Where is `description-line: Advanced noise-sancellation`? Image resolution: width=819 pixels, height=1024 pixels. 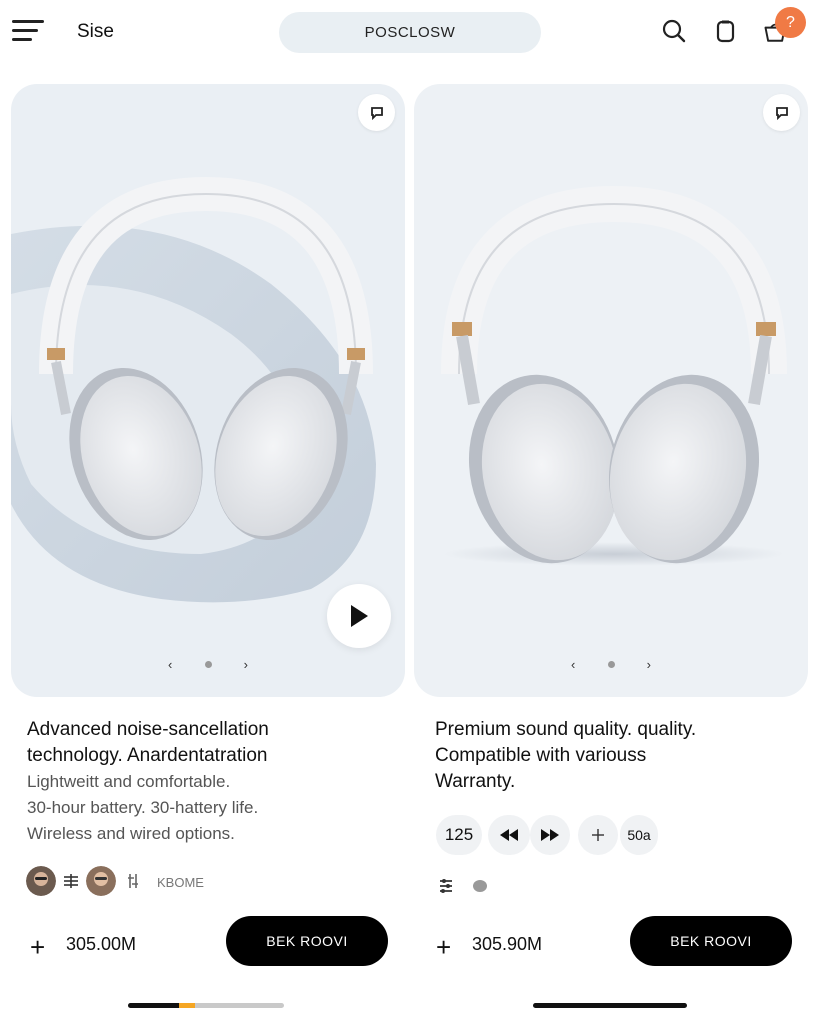 description-line: Advanced noise-sancellation is located at coordinates (148, 729).